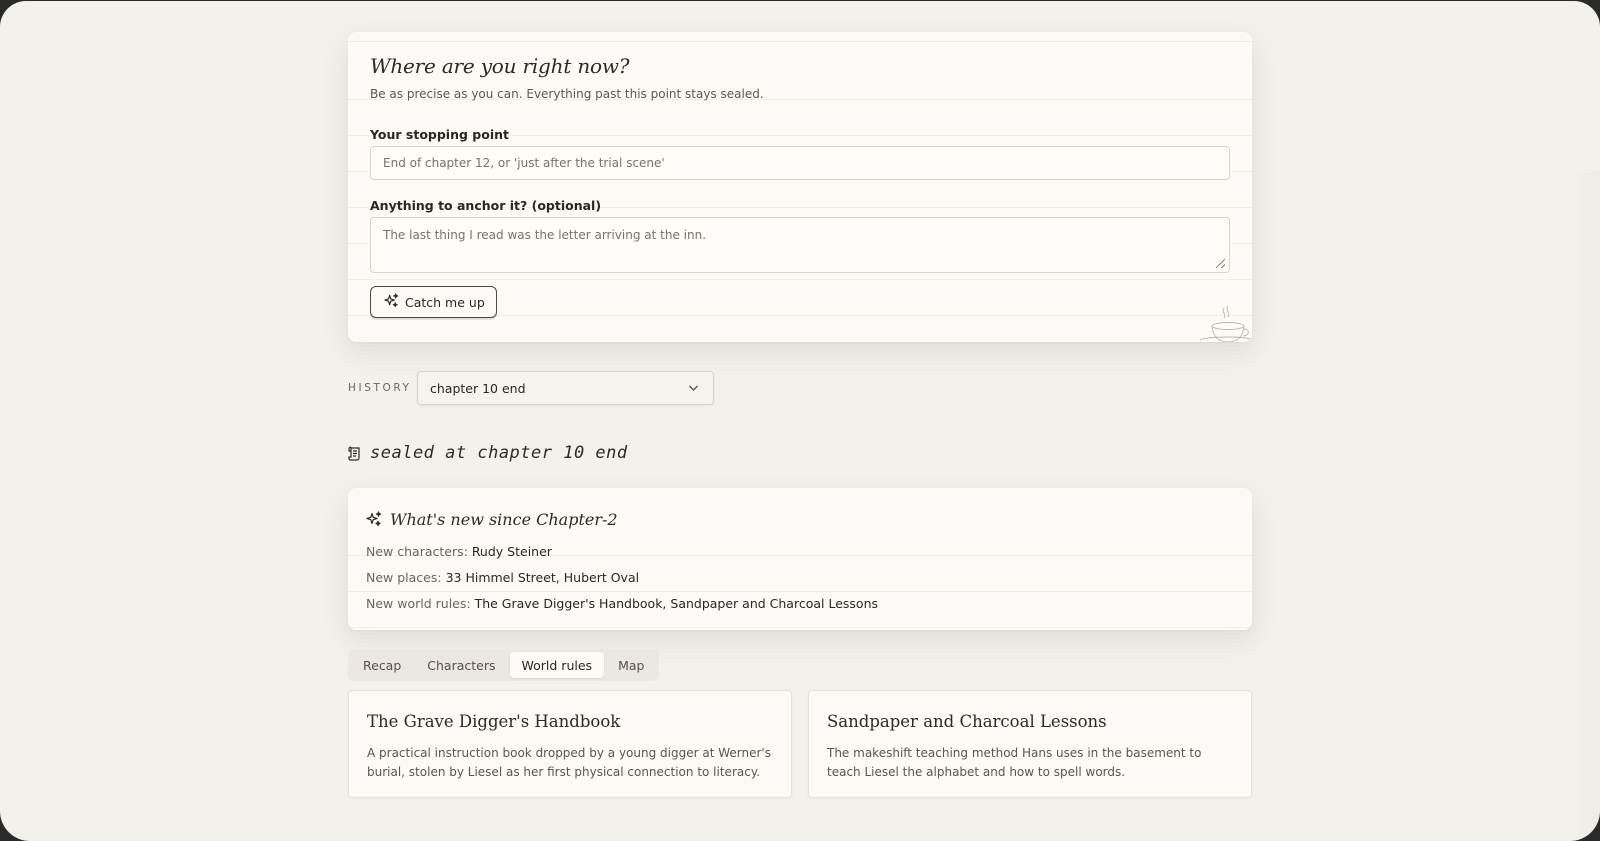 Image resolution: width=1600 pixels, height=841 pixels. What do you see at coordinates (631, 665) in the screenshot?
I see `tab-map: Map` at bounding box center [631, 665].